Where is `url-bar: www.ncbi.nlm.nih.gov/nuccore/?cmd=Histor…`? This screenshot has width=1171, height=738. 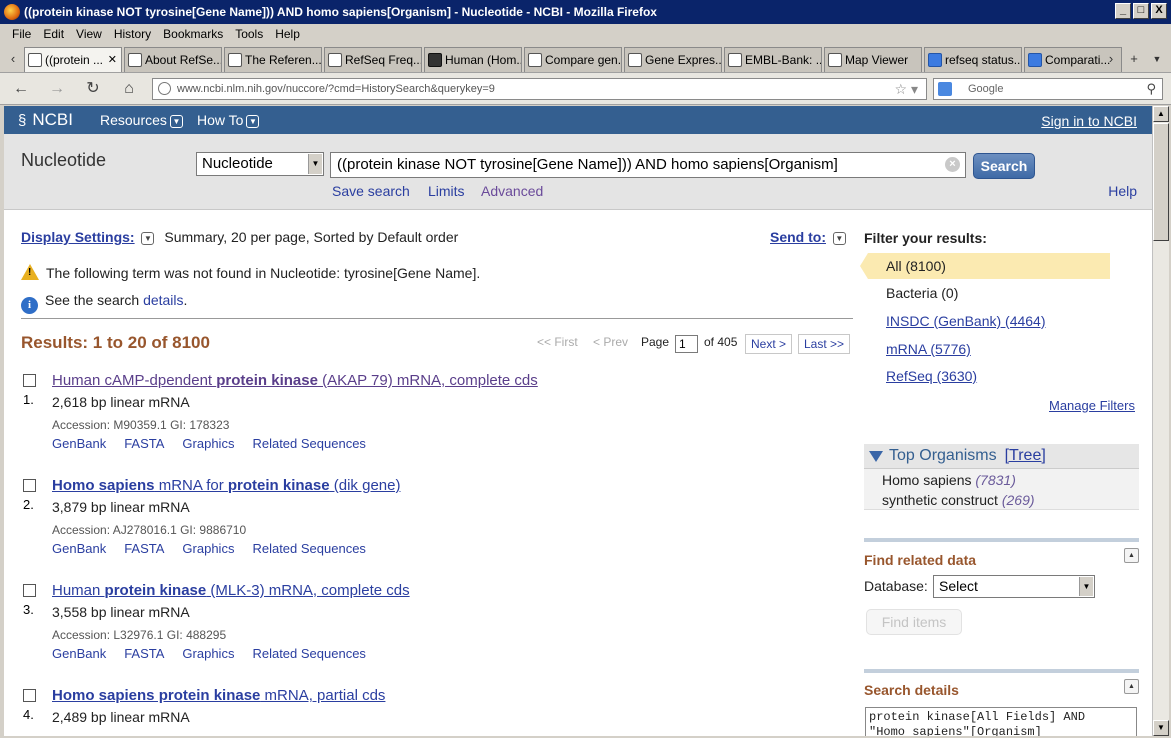 url-bar: www.ncbi.nlm.nih.gov/nuccore/?cmd=Histor… is located at coordinates (539, 89).